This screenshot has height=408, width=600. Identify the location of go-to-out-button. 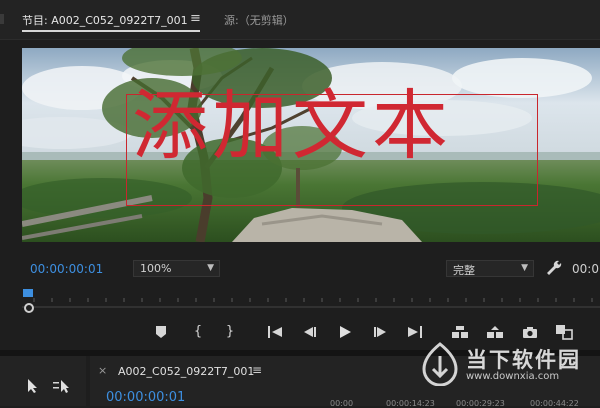
(415, 332).